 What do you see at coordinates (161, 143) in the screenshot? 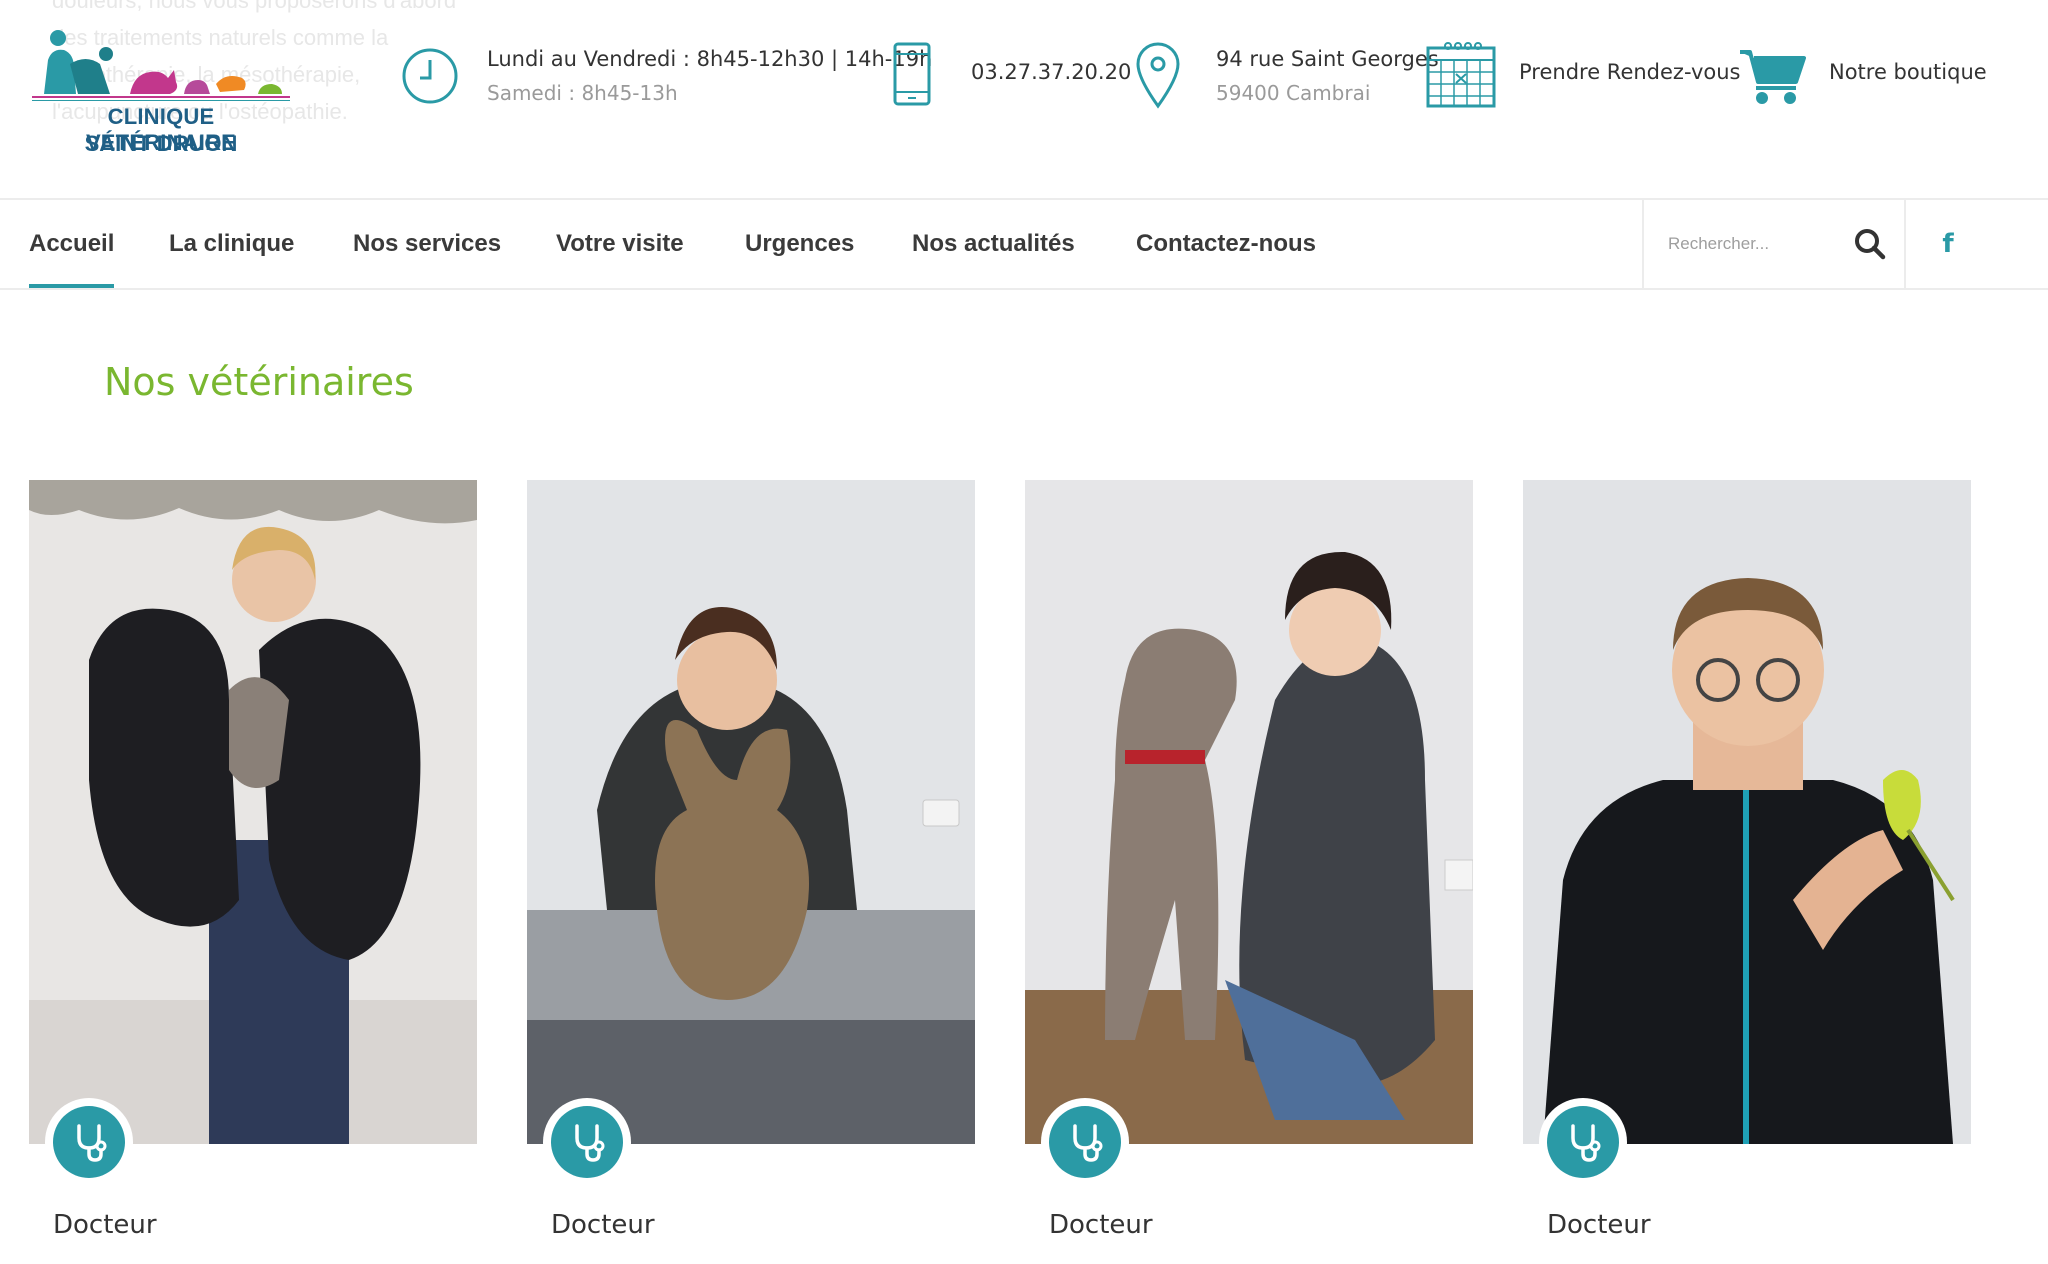
I see `logo-subtitle: SAINT DRUON` at bounding box center [161, 143].